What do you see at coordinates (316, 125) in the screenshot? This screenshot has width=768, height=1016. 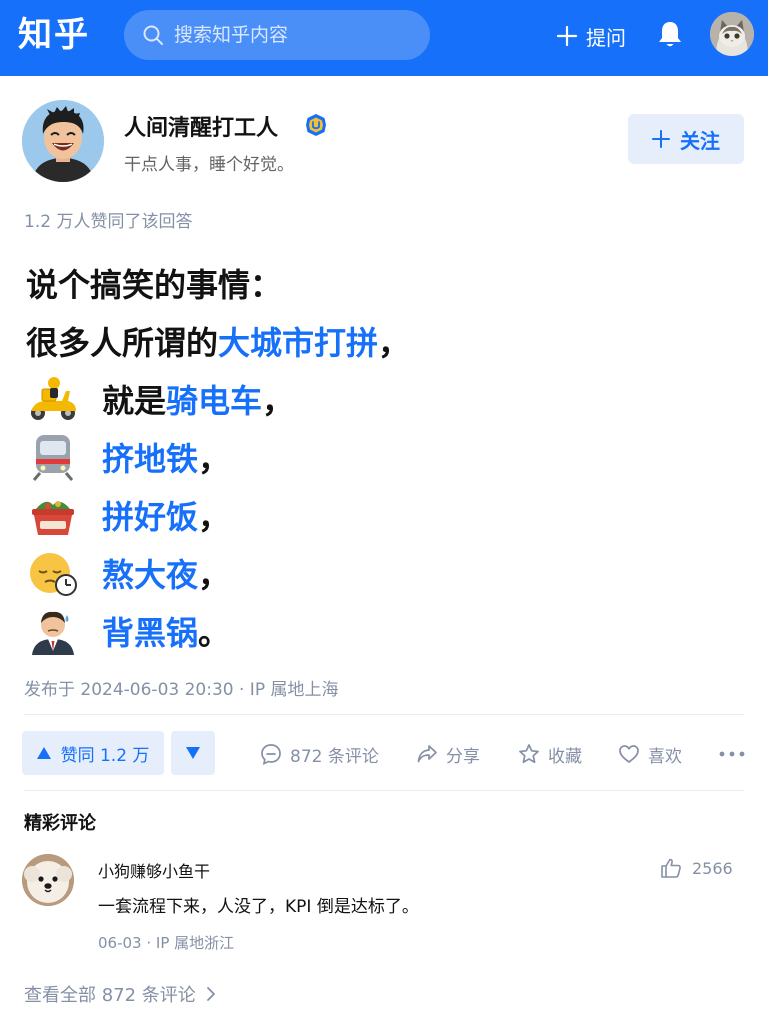 I see `verified-badge-icon` at bounding box center [316, 125].